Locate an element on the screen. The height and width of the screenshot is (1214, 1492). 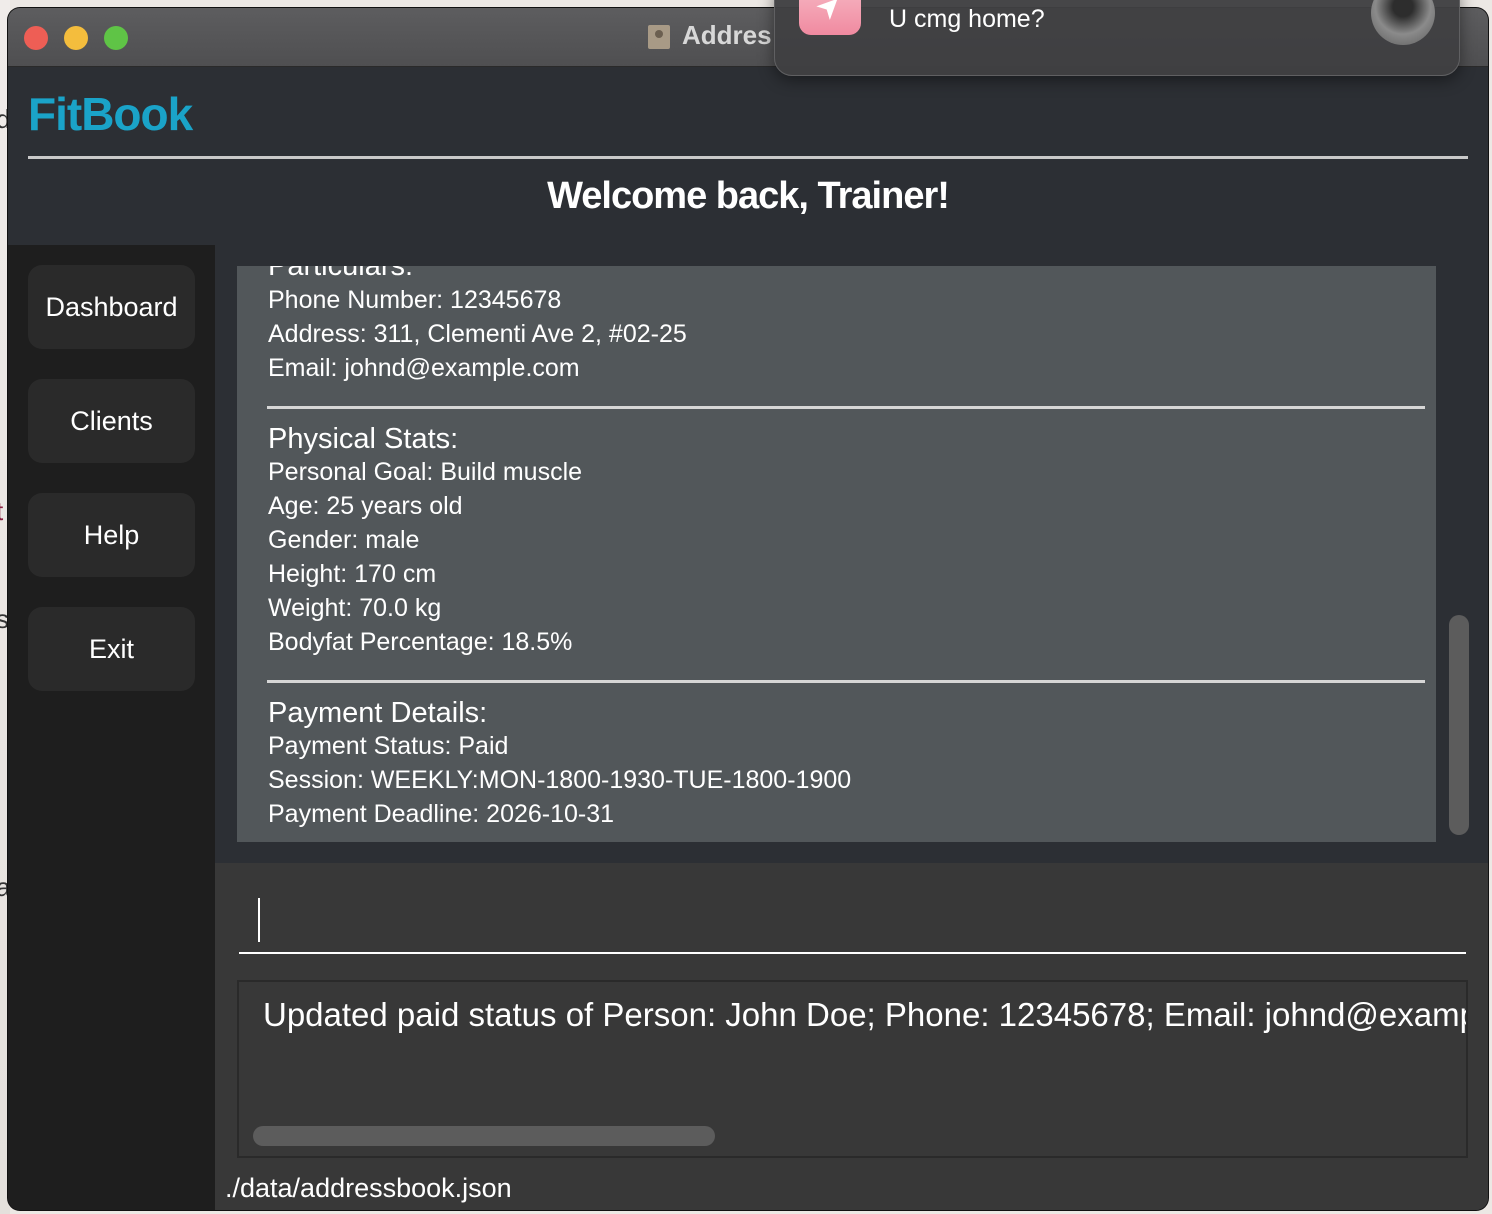
bodyfat-text: Bodyfat Percentage: 18.5% is located at coordinates (420, 642).